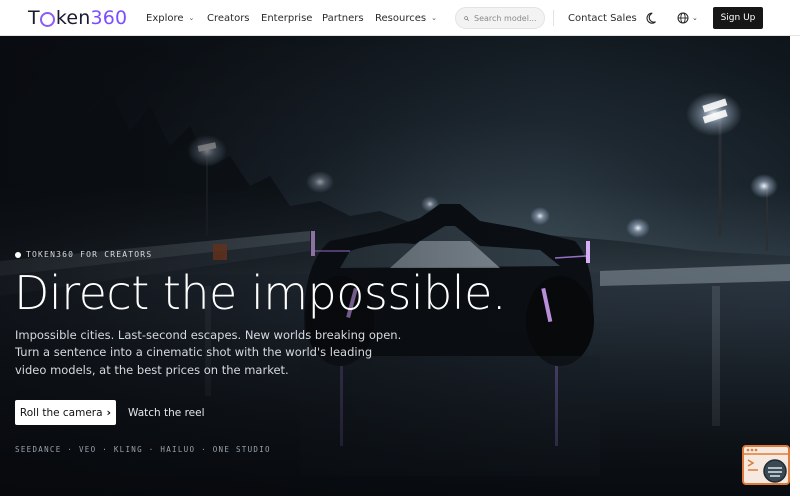 The height and width of the screenshot is (500, 800). I want to click on nav-creators: Creators, so click(228, 18).